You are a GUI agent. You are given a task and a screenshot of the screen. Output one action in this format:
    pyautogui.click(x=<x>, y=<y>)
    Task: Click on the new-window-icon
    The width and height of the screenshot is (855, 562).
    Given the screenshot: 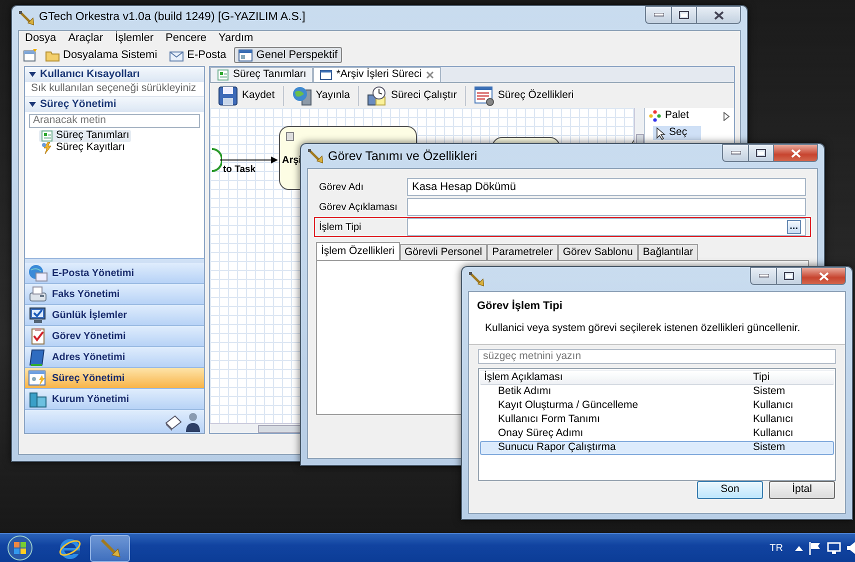 What is the action you would take?
    pyautogui.click(x=30, y=55)
    